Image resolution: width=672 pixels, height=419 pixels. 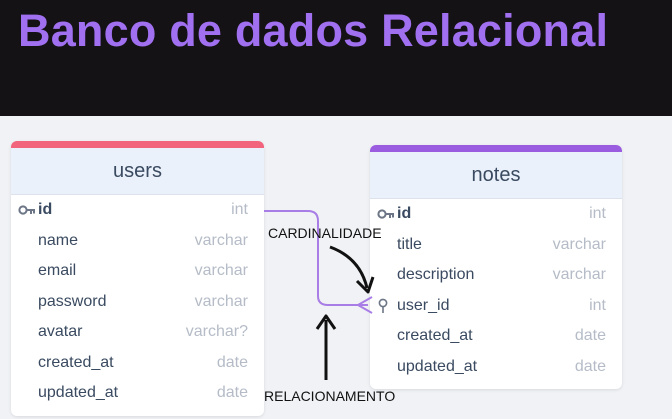 What do you see at coordinates (319, 295) in the screenshot?
I see `relationship-overlay` at bounding box center [319, 295].